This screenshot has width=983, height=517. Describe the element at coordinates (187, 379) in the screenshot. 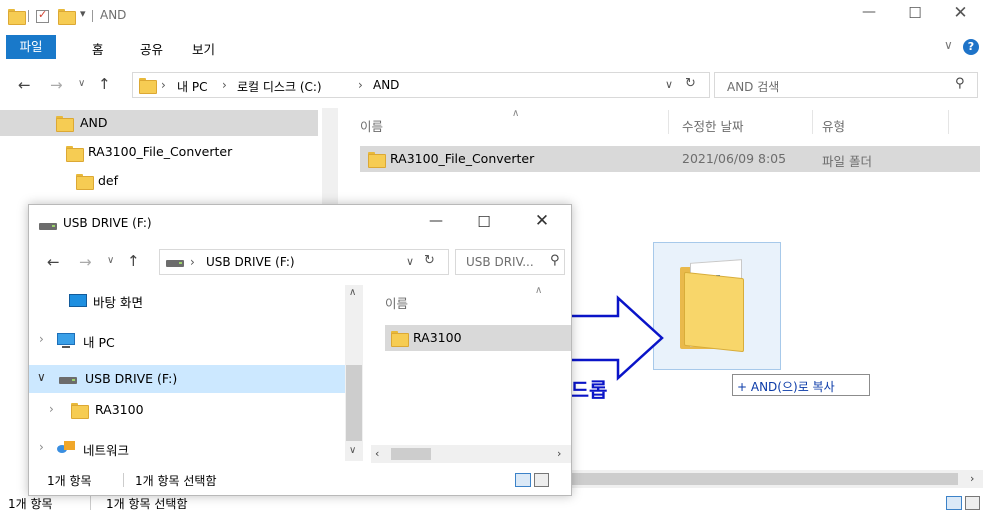

I see `usb-nav-item-usb-drive: ∨ USB DRIVE (F:)` at that location.